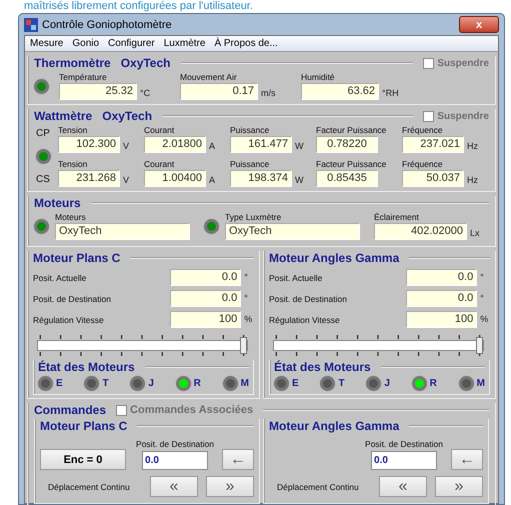 The image size is (511, 505). What do you see at coordinates (98, 91) in the screenshot?
I see `value-field: 25.32` at bounding box center [98, 91].